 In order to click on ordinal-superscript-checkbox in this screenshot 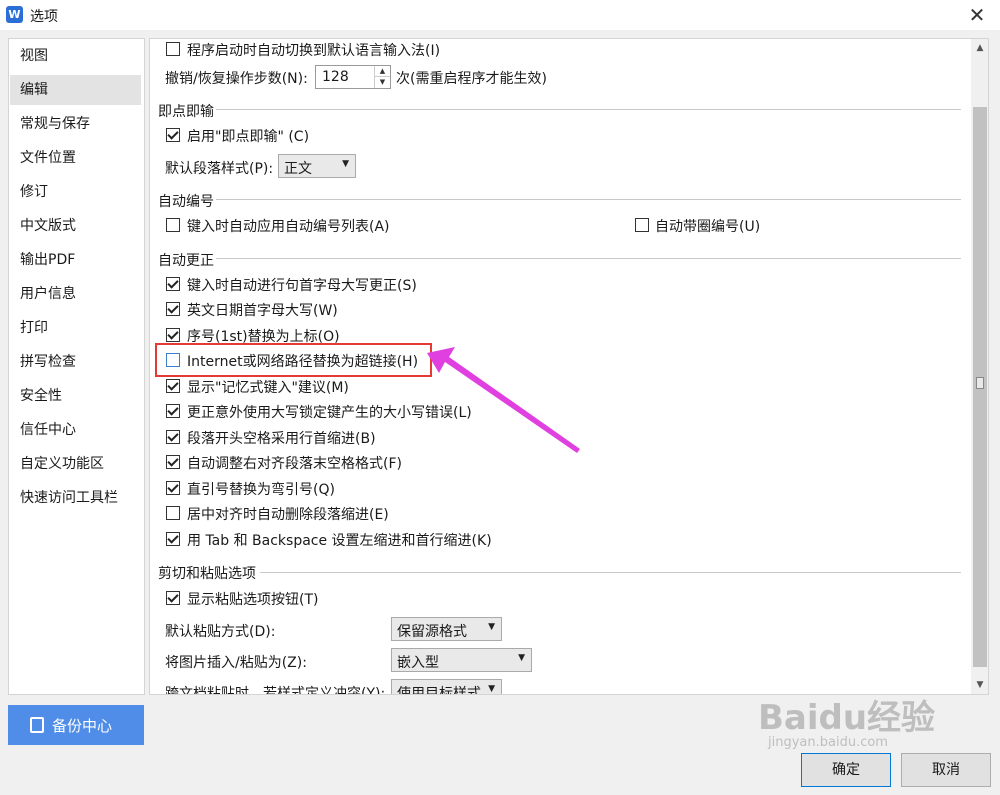, I will do `click(173, 335)`.